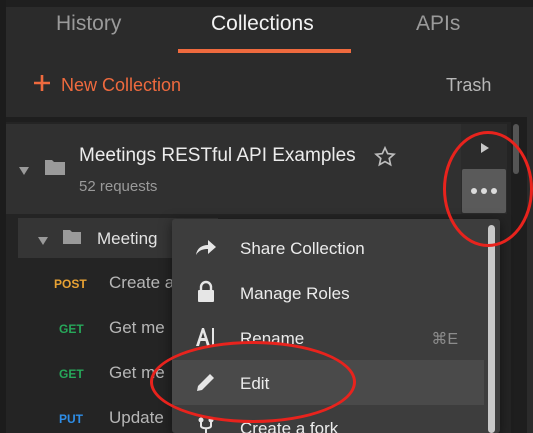 Image resolution: width=533 pixels, height=433 pixels. What do you see at coordinates (253, 382) in the screenshot?
I see `annotation-circle-edit` at bounding box center [253, 382].